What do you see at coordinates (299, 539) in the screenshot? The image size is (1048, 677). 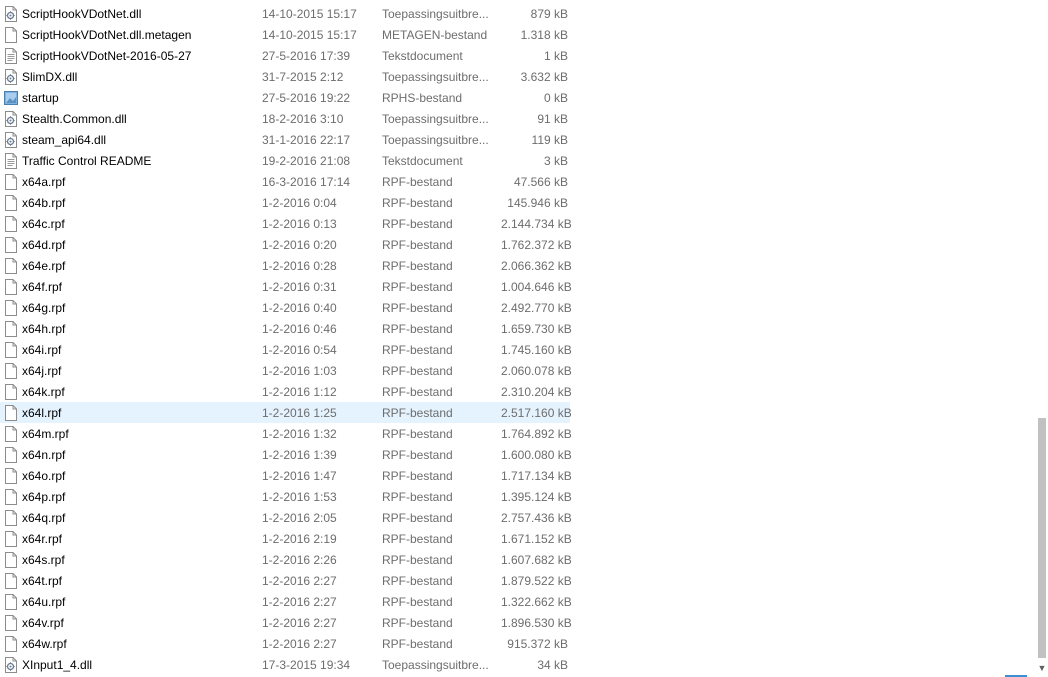 I see `file-date-modified: 1-2-2016 2:19` at bounding box center [299, 539].